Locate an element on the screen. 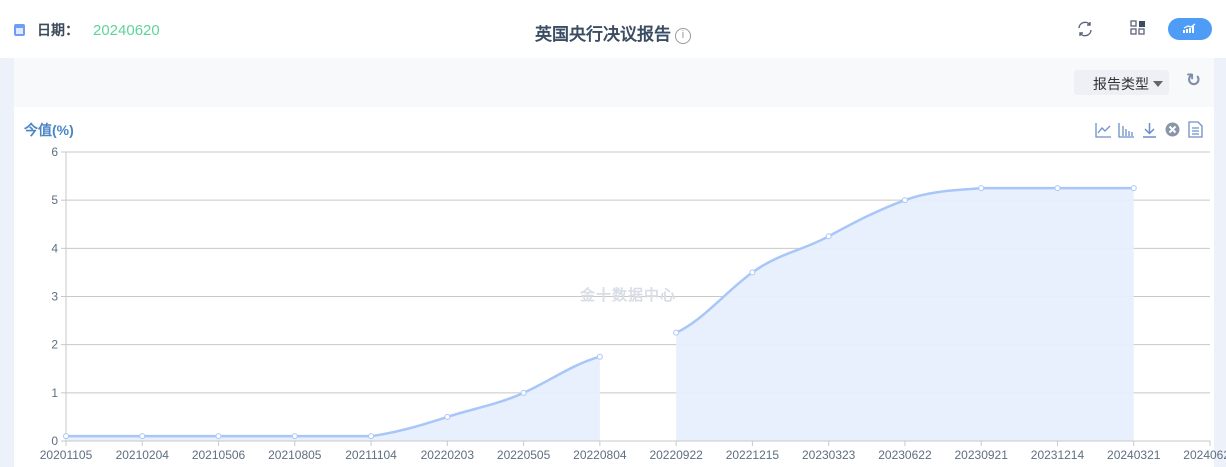 The height and width of the screenshot is (467, 1226). y-tick-label: 3 is located at coordinates (54, 297).